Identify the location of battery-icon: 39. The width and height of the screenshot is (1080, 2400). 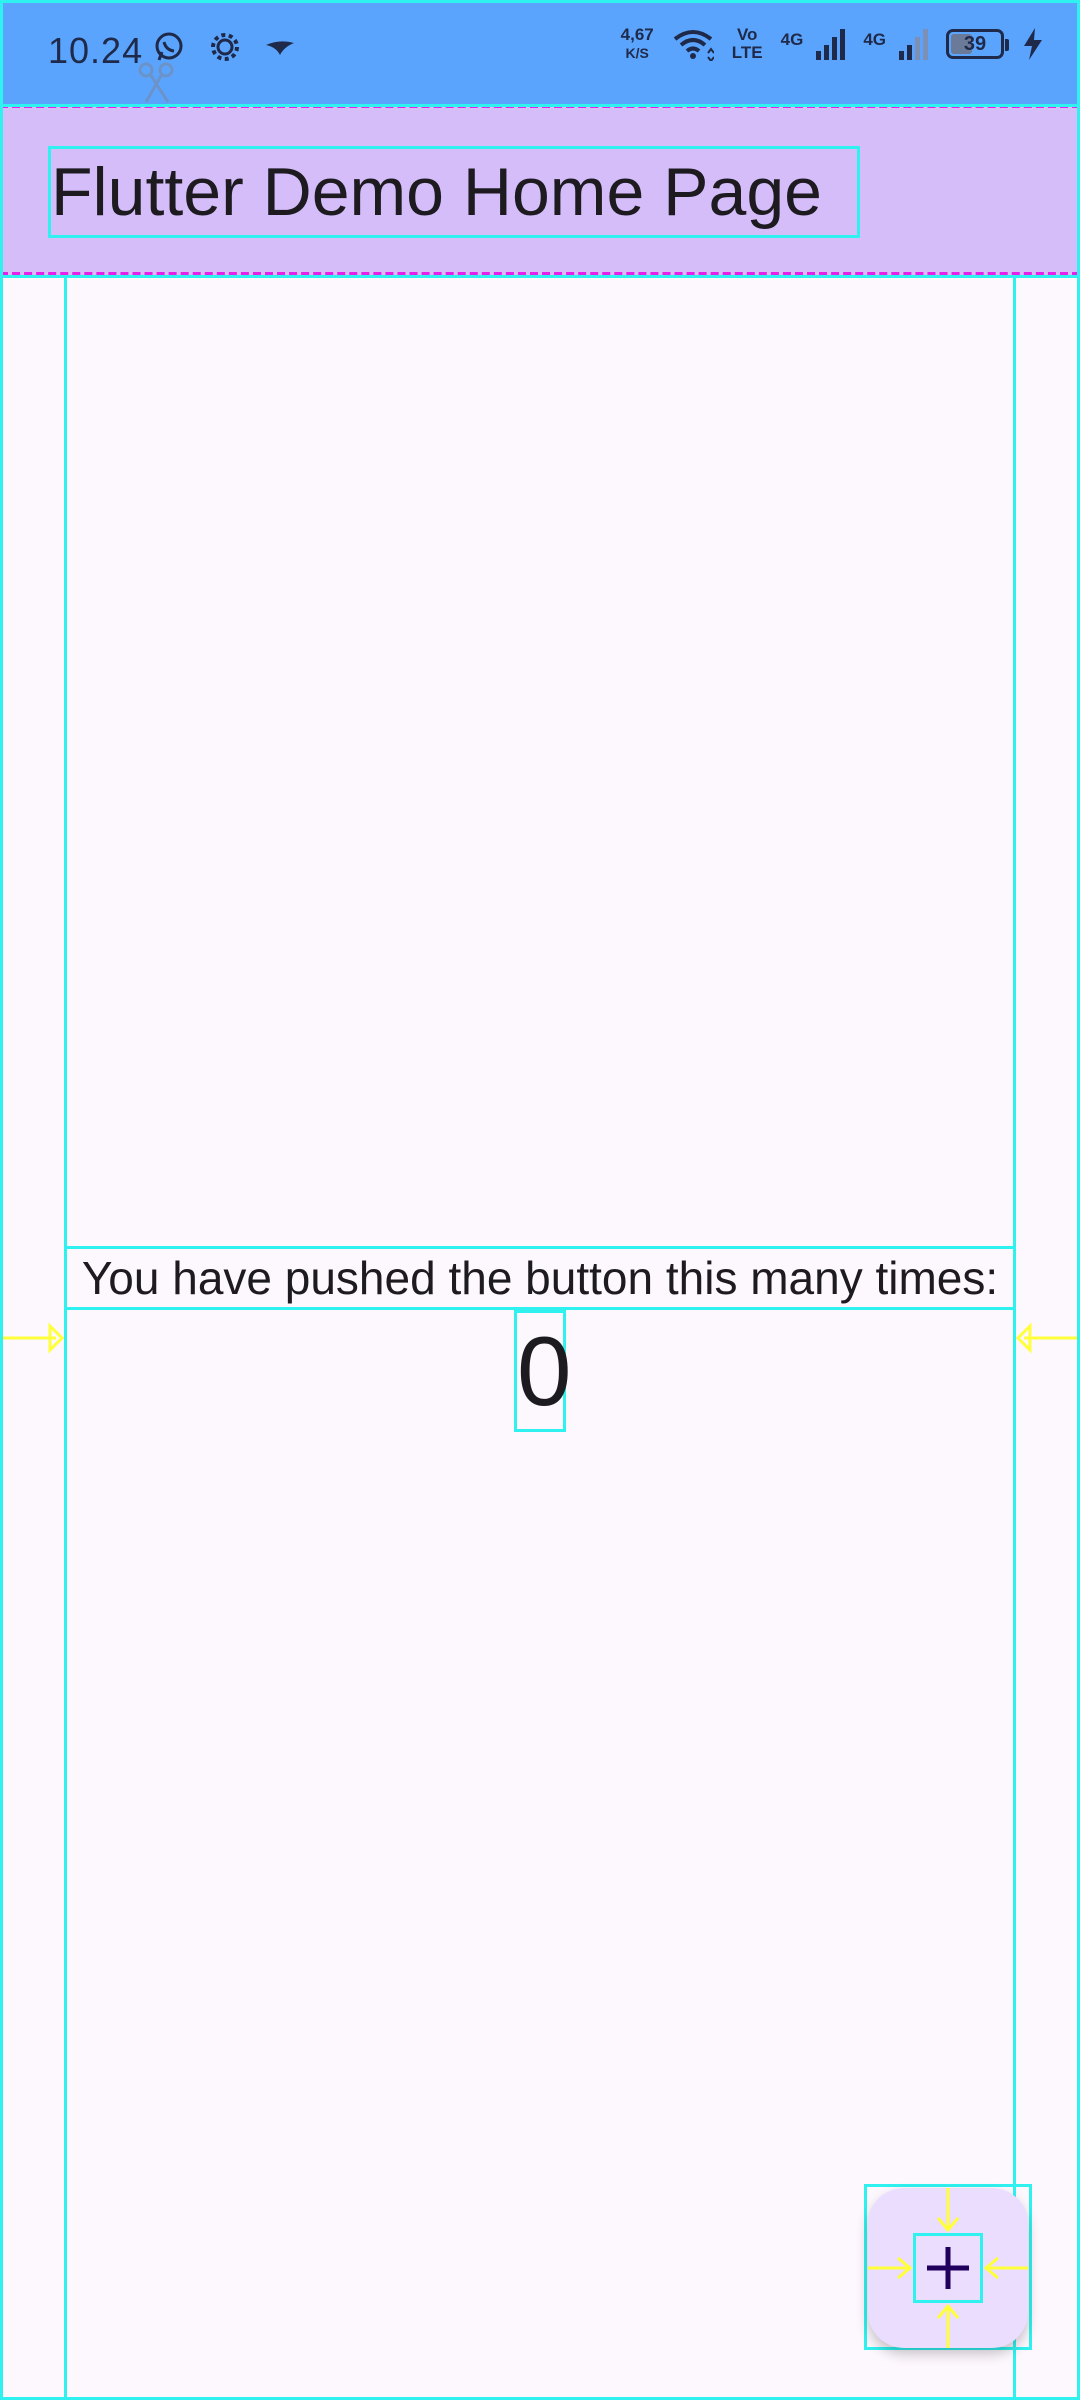
(977, 44).